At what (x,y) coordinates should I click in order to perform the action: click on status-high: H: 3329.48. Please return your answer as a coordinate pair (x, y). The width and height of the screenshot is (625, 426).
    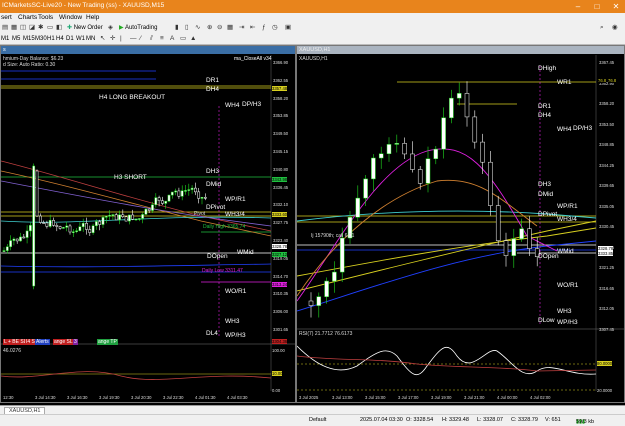
    Looking at the image, I should click on (455, 420).